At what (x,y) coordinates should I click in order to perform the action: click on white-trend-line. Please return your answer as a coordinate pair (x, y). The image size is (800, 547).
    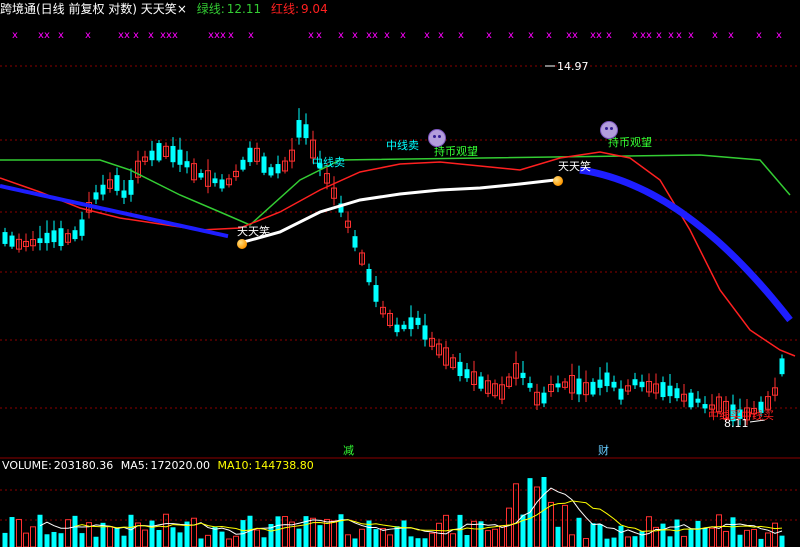
    Looking at the image, I should click on (397, 211).